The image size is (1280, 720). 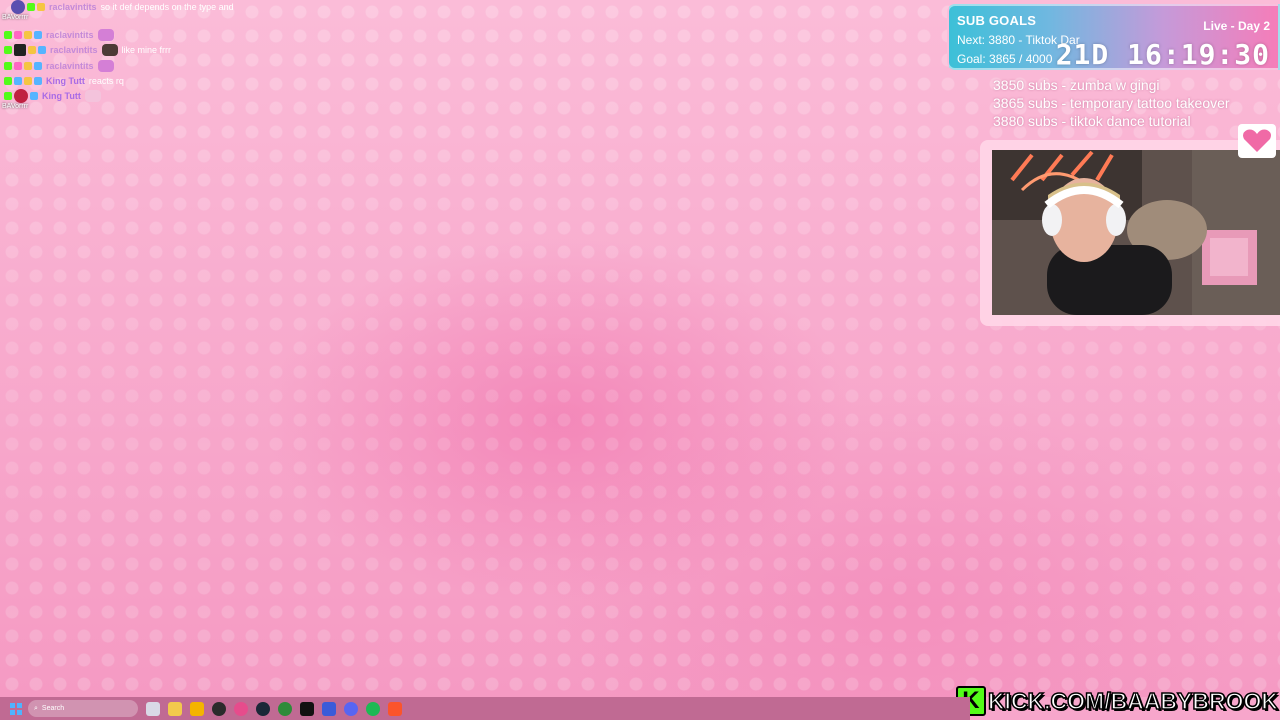 What do you see at coordinates (373, 708) in the screenshot?
I see `spotify-icon` at bounding box center [373, 708].